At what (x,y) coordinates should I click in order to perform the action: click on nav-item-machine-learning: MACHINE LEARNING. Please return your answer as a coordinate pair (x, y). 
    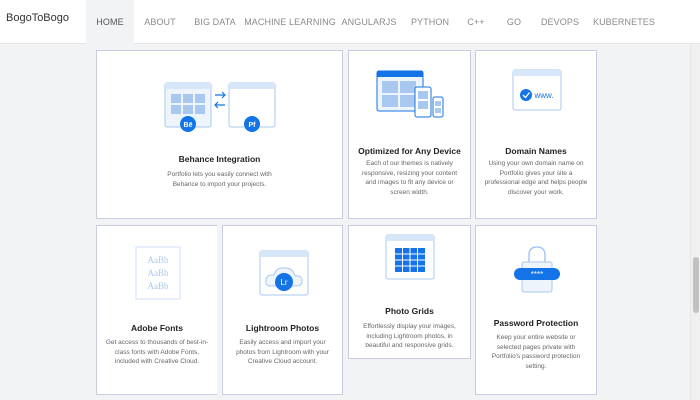
    Looking at the image, I should click on (290, 22).